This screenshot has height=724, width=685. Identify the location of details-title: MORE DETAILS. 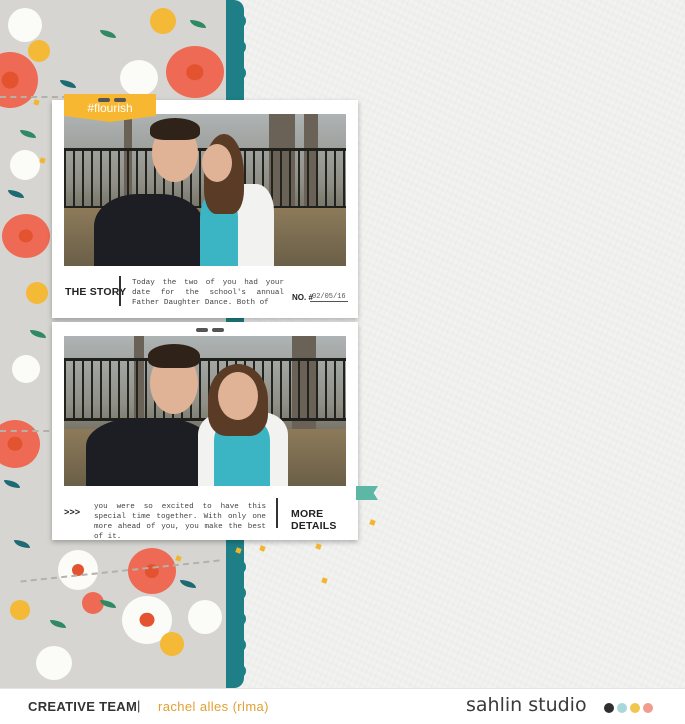
(314, 520).